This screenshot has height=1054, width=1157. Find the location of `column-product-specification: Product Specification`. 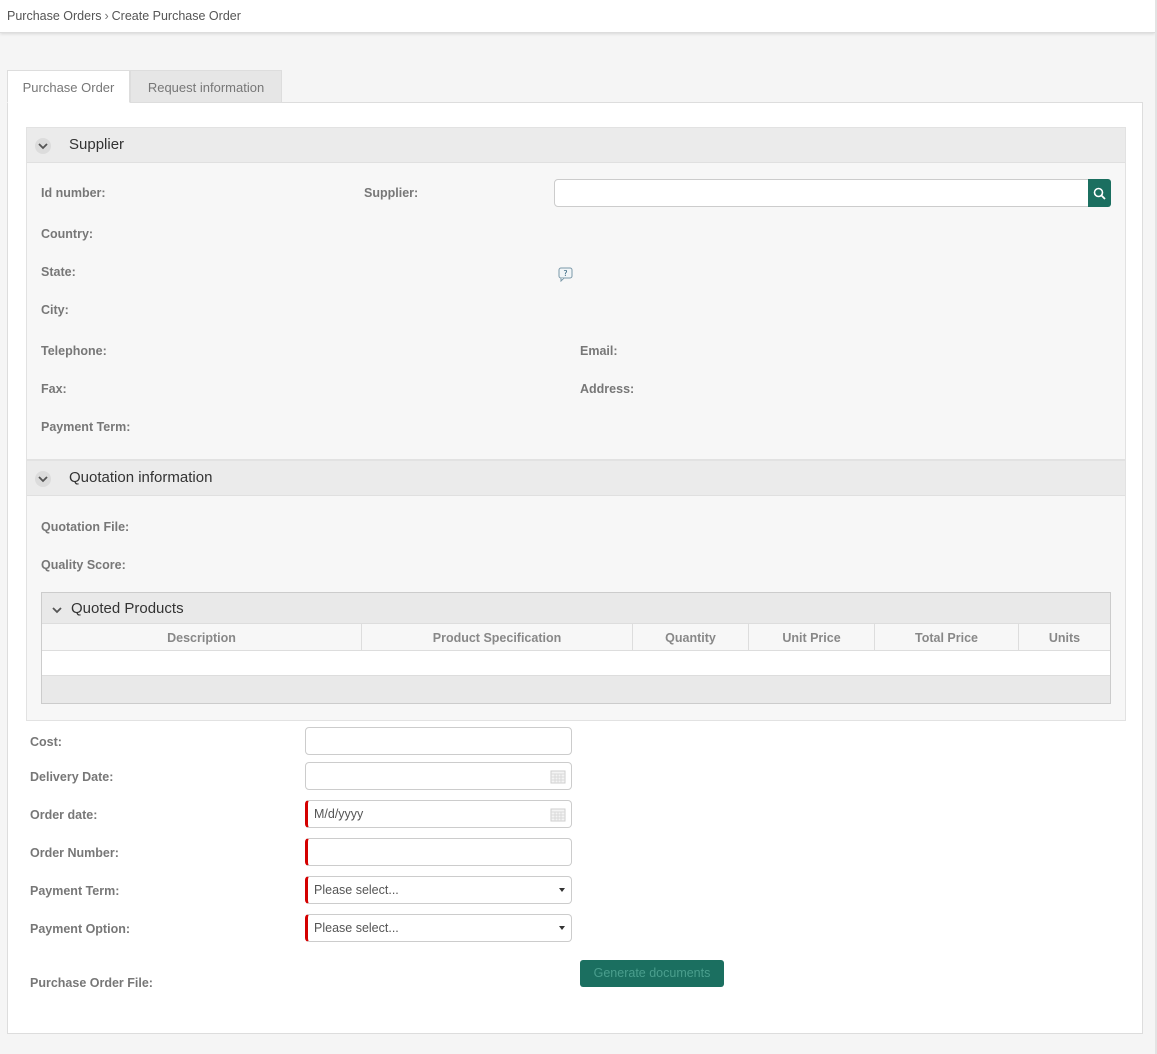

column-product-specification: Product Specification is located at coordinates (497, 637).